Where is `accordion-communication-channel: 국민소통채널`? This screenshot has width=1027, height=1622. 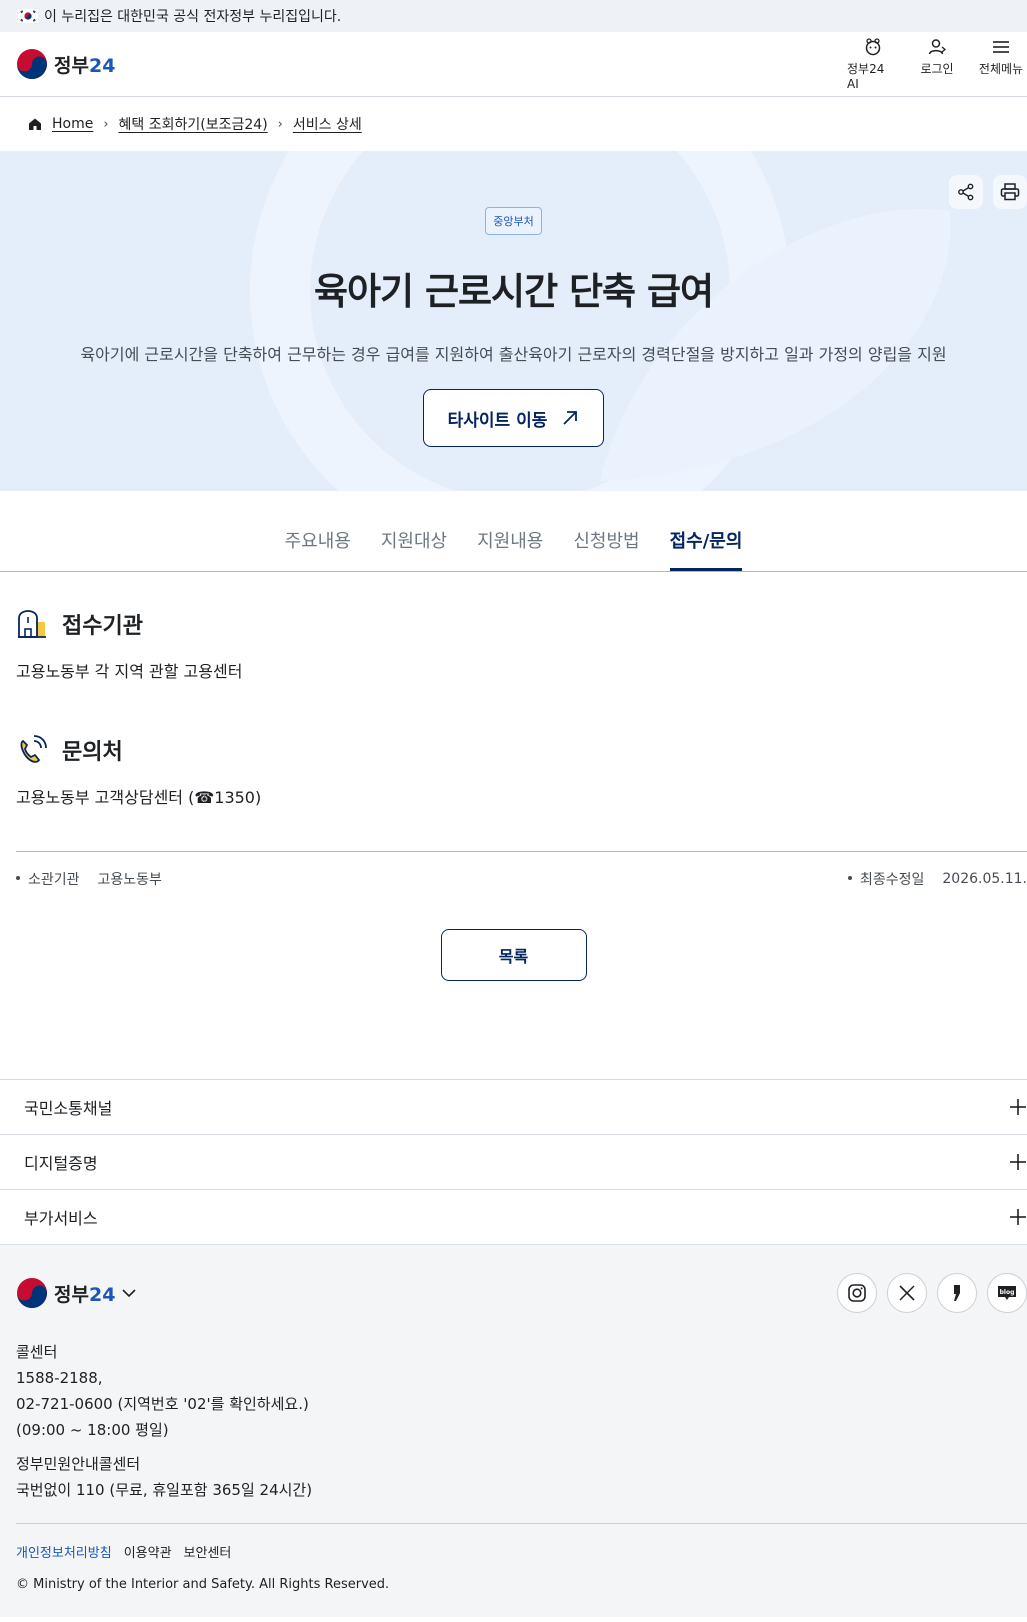 accordion-communication-channel: 국민소통채널 is located at coordinates (513, 1107).